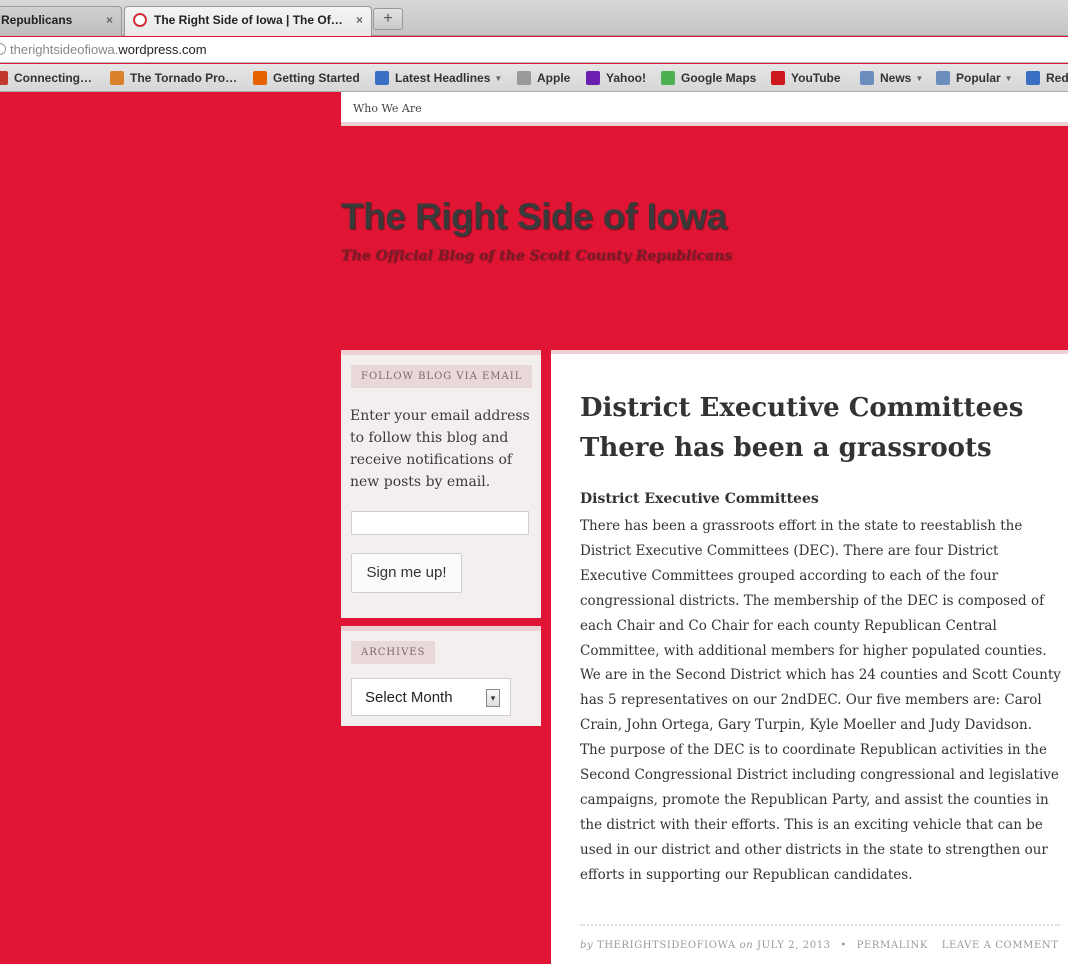 This screenshot has width=1068, height=964. What do you see at coordinates (554, 78) in the screenshot?
I see `bookmark-label: Apple` at bounding box center [554, 78].